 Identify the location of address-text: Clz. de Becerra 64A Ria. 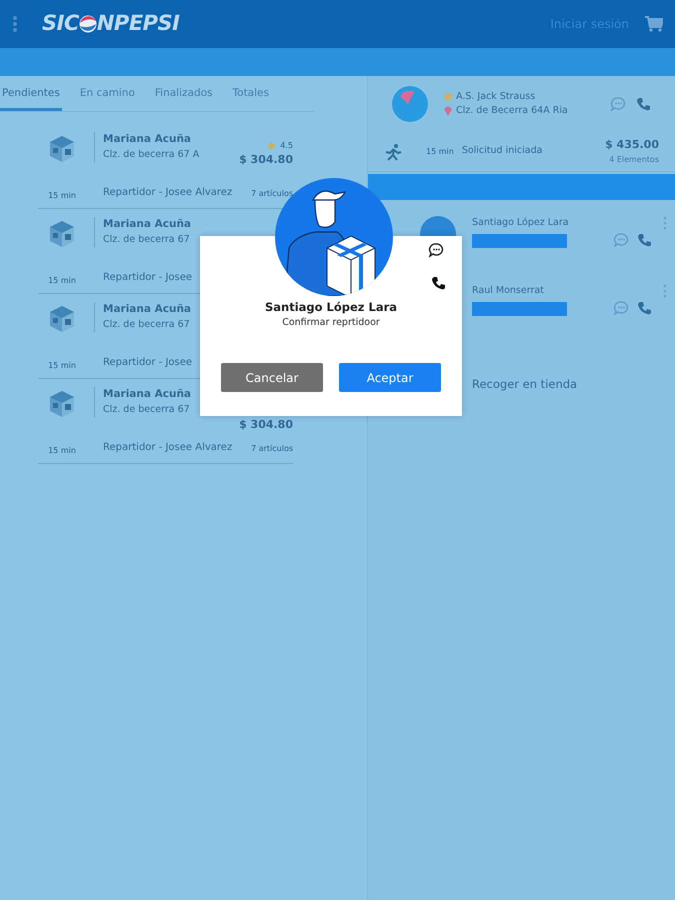
(512, 111).